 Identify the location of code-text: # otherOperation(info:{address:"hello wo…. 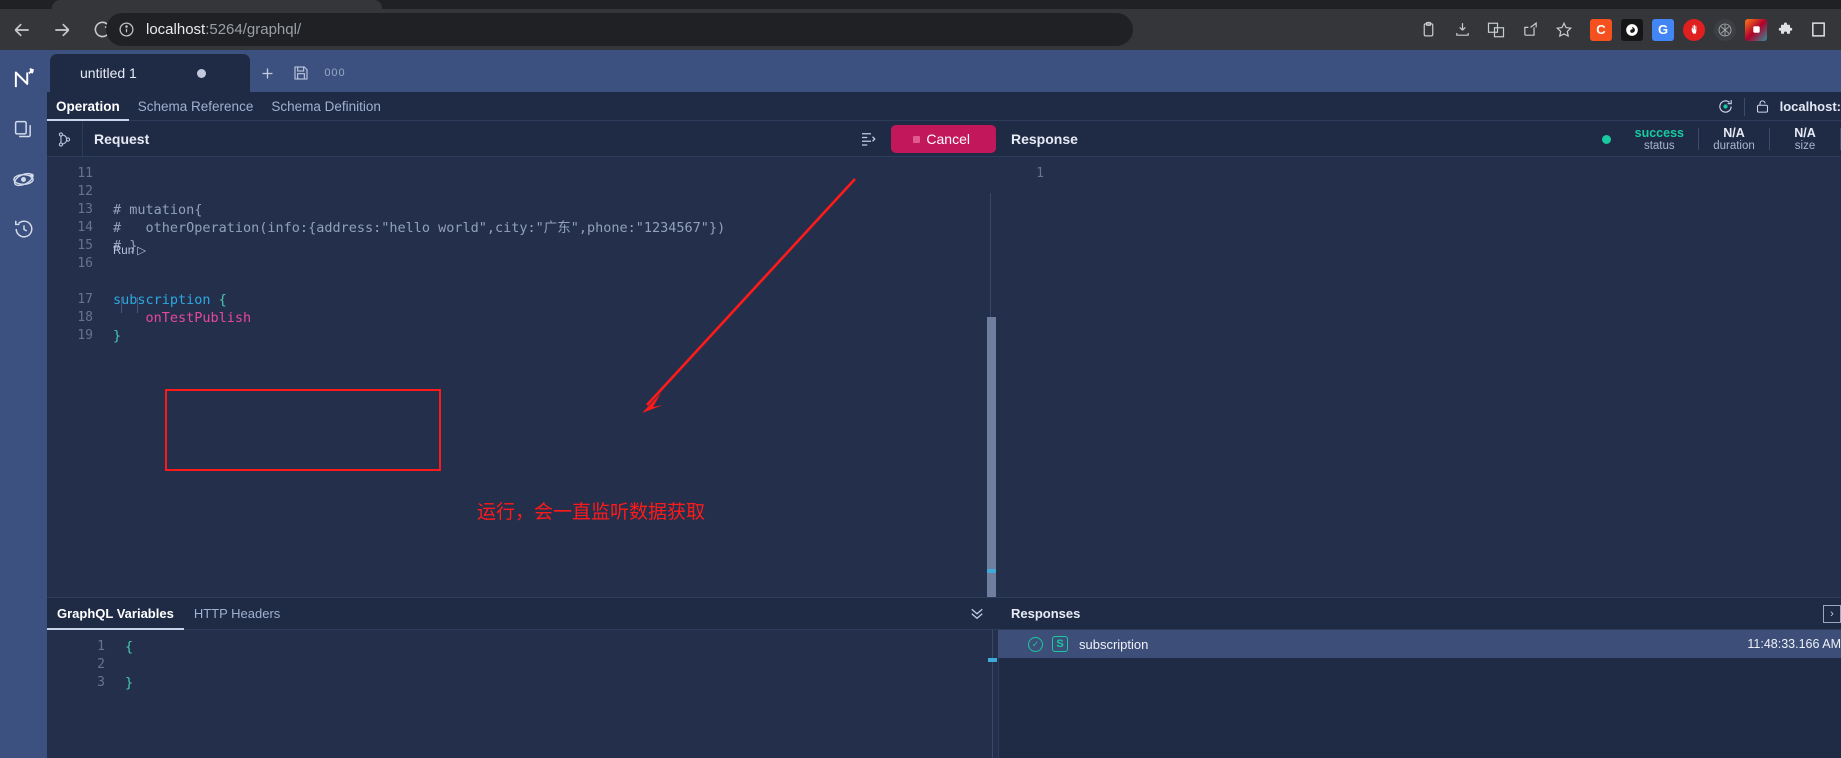
(419, 228).